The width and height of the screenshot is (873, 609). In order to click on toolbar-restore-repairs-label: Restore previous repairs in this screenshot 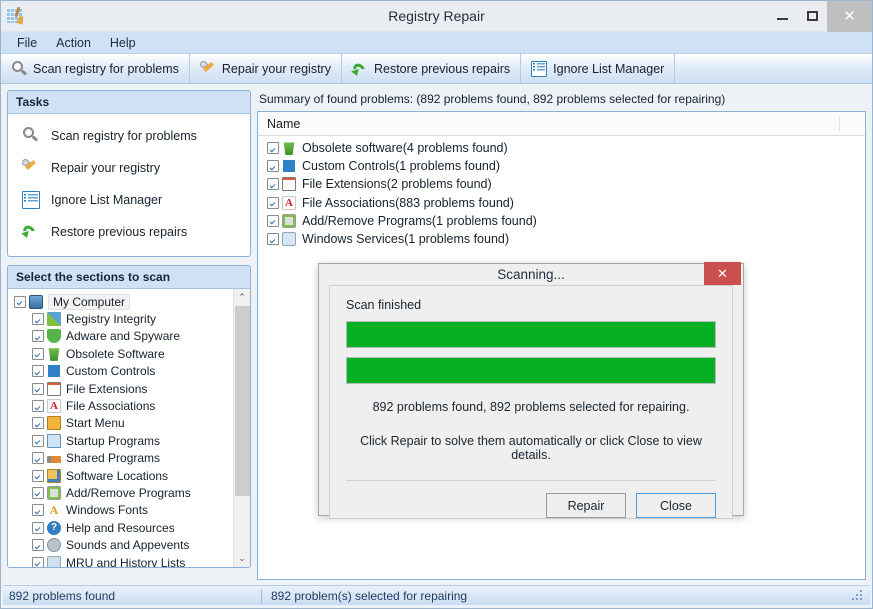, I will do `click(442, 68)`.